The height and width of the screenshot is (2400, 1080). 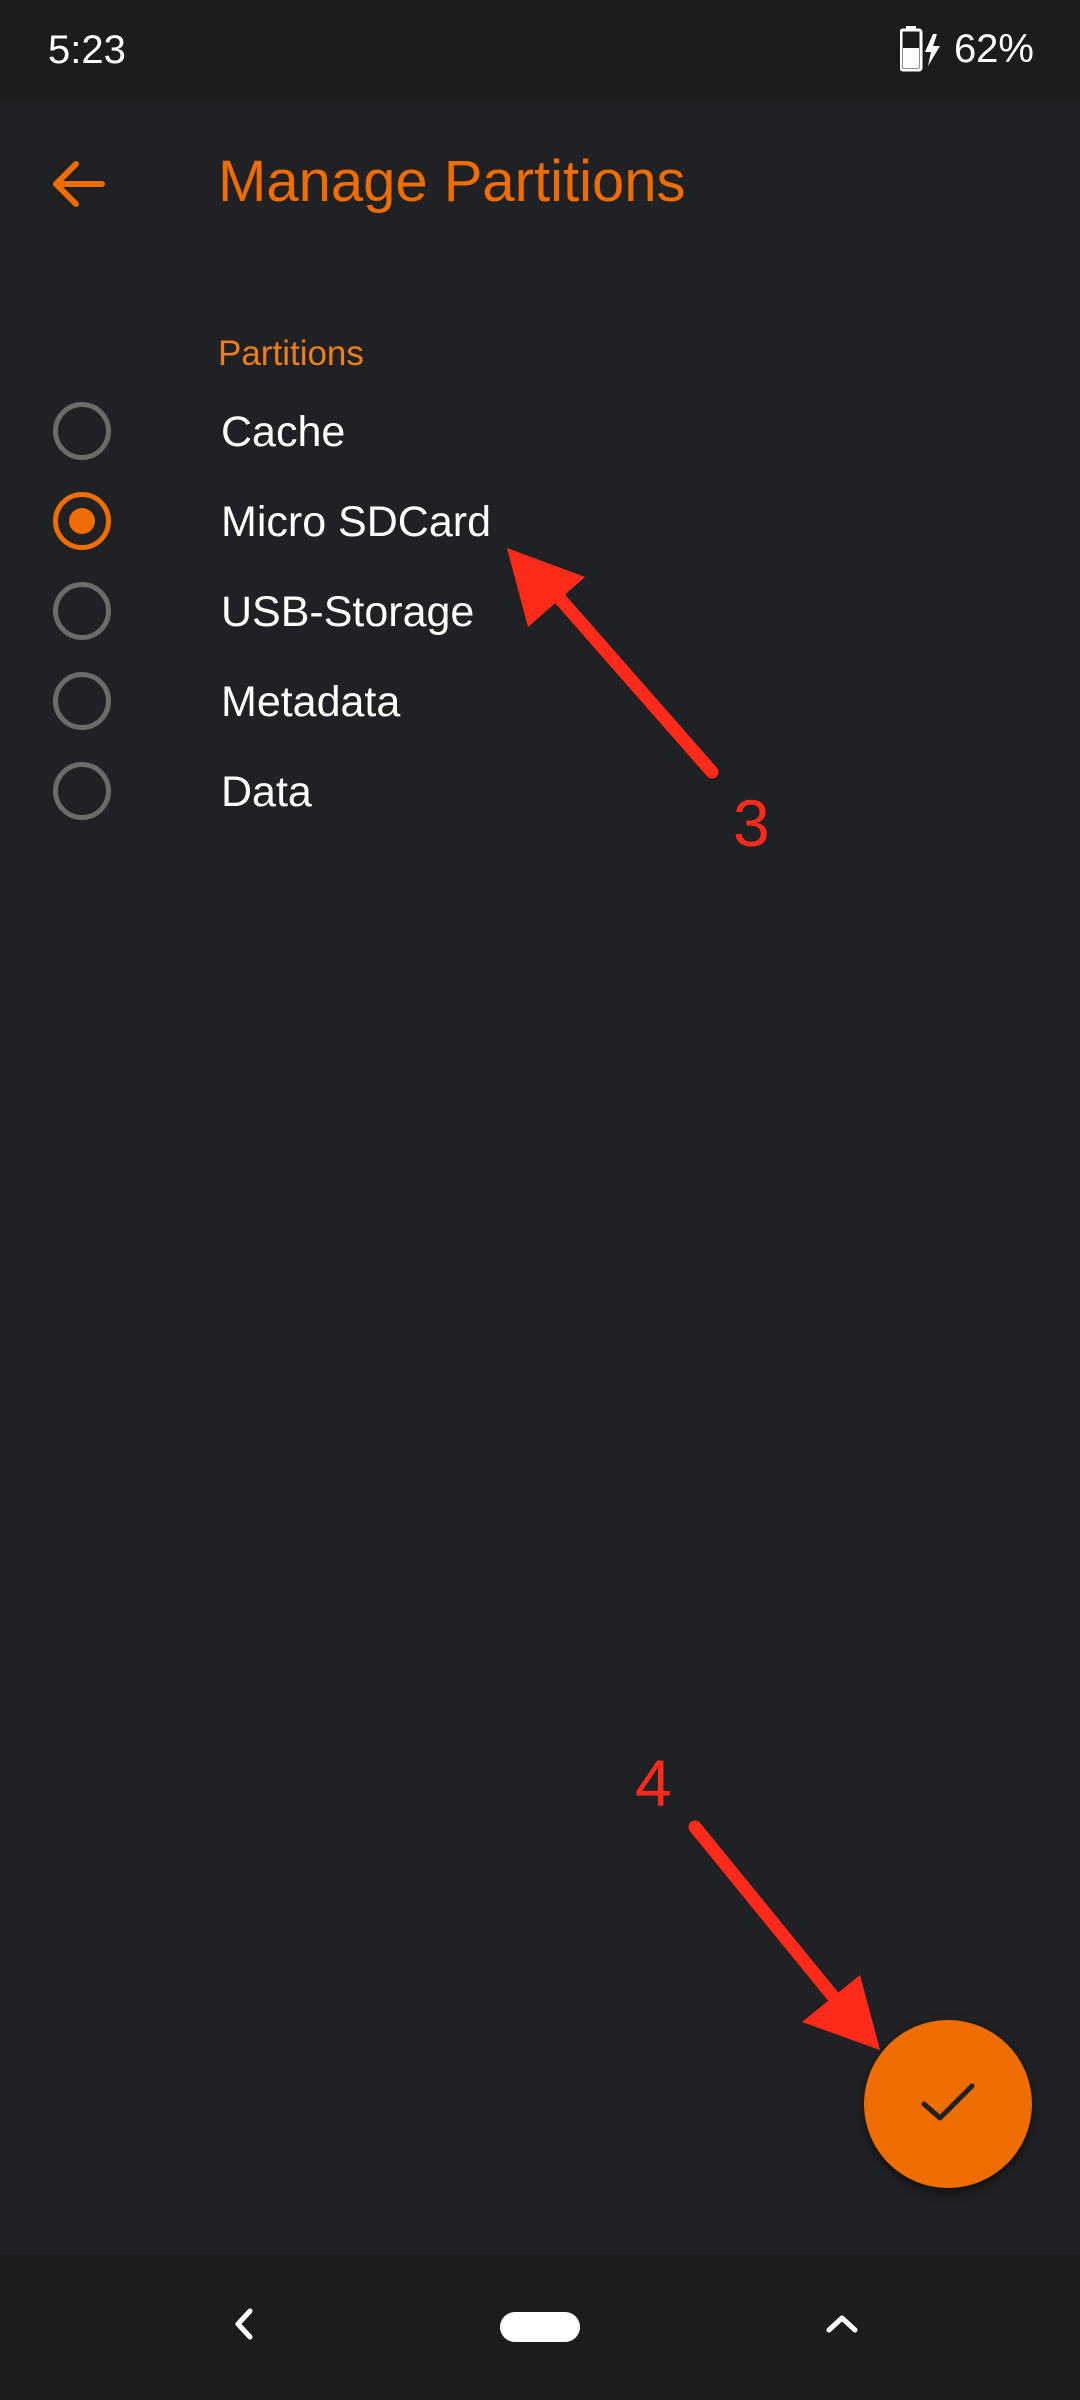 I want to click on nav-back-button, so click(x=244, y=2326).